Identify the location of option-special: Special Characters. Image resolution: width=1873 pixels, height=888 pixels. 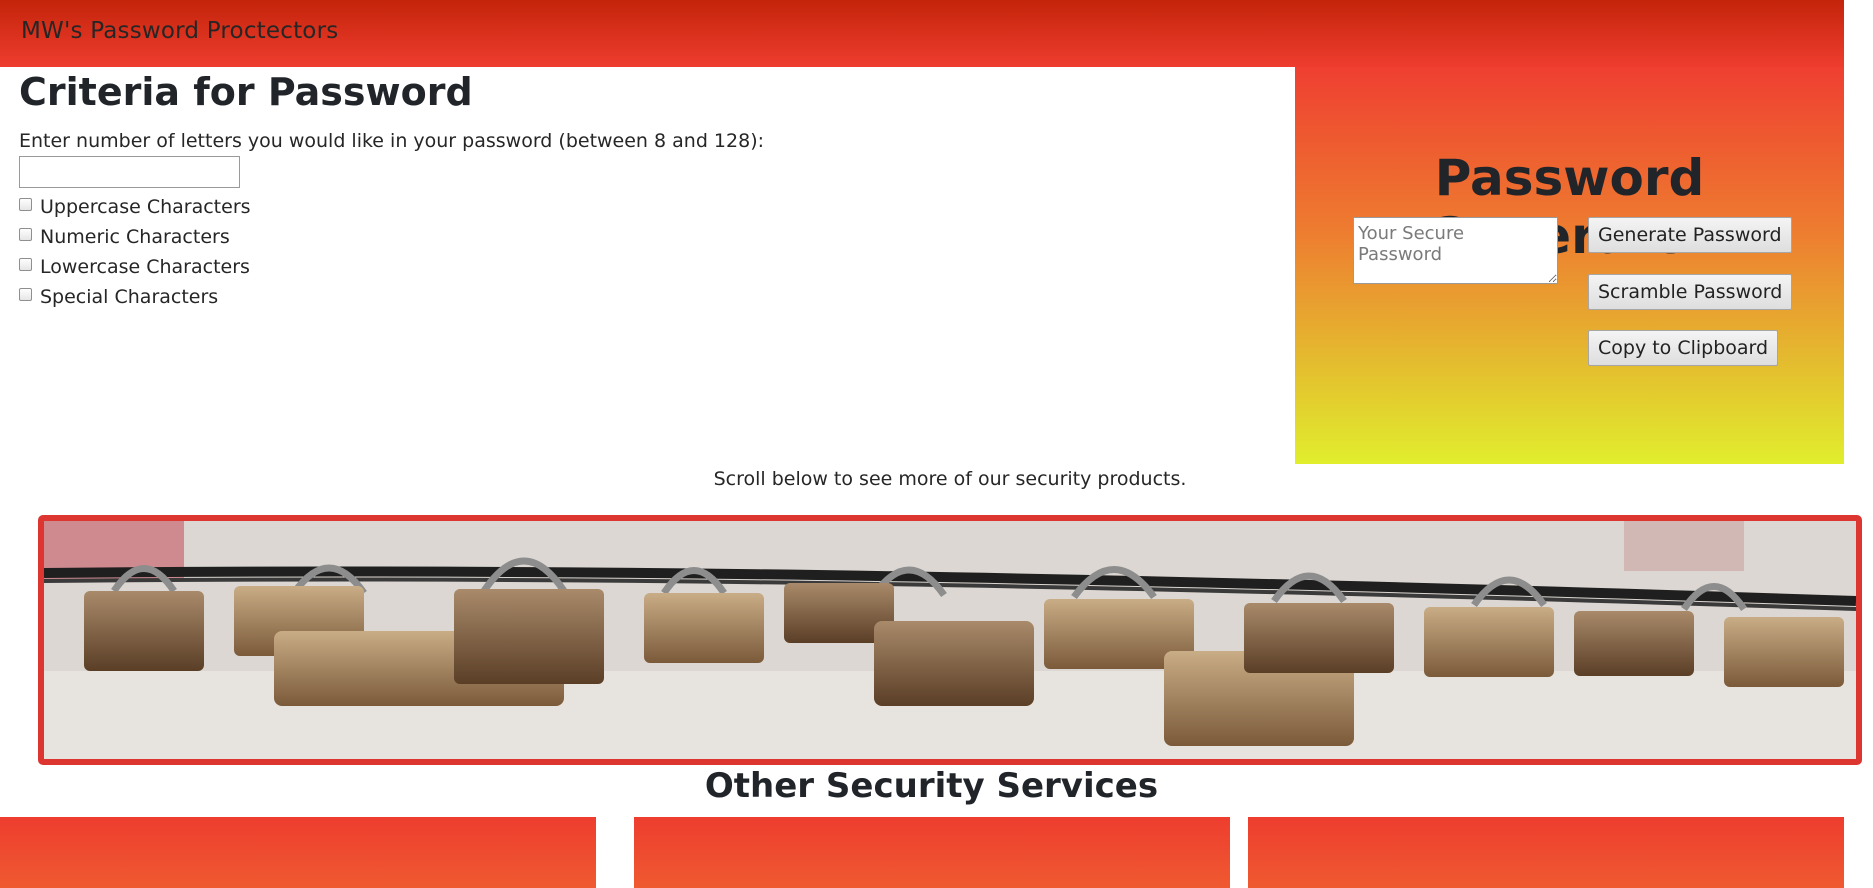
(118, 297).